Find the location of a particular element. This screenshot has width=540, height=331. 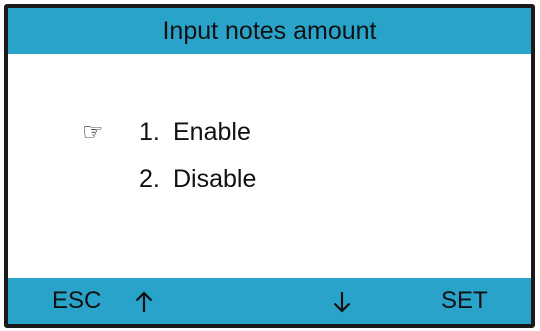

pointing-hand-icon: ☞ is located at coordinates (93, 132).